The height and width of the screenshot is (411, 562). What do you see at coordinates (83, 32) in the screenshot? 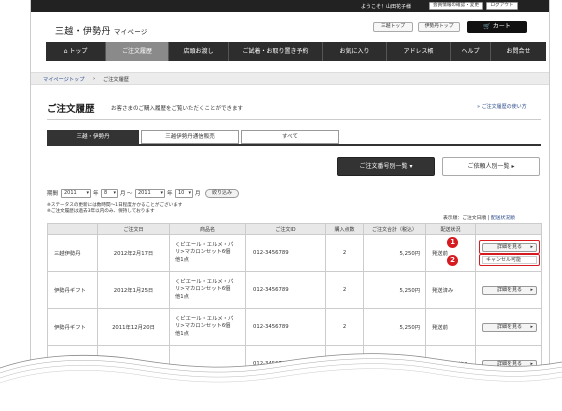
I see `logo-text: 三越・伊勢丹` at bounding box center [83, 32].